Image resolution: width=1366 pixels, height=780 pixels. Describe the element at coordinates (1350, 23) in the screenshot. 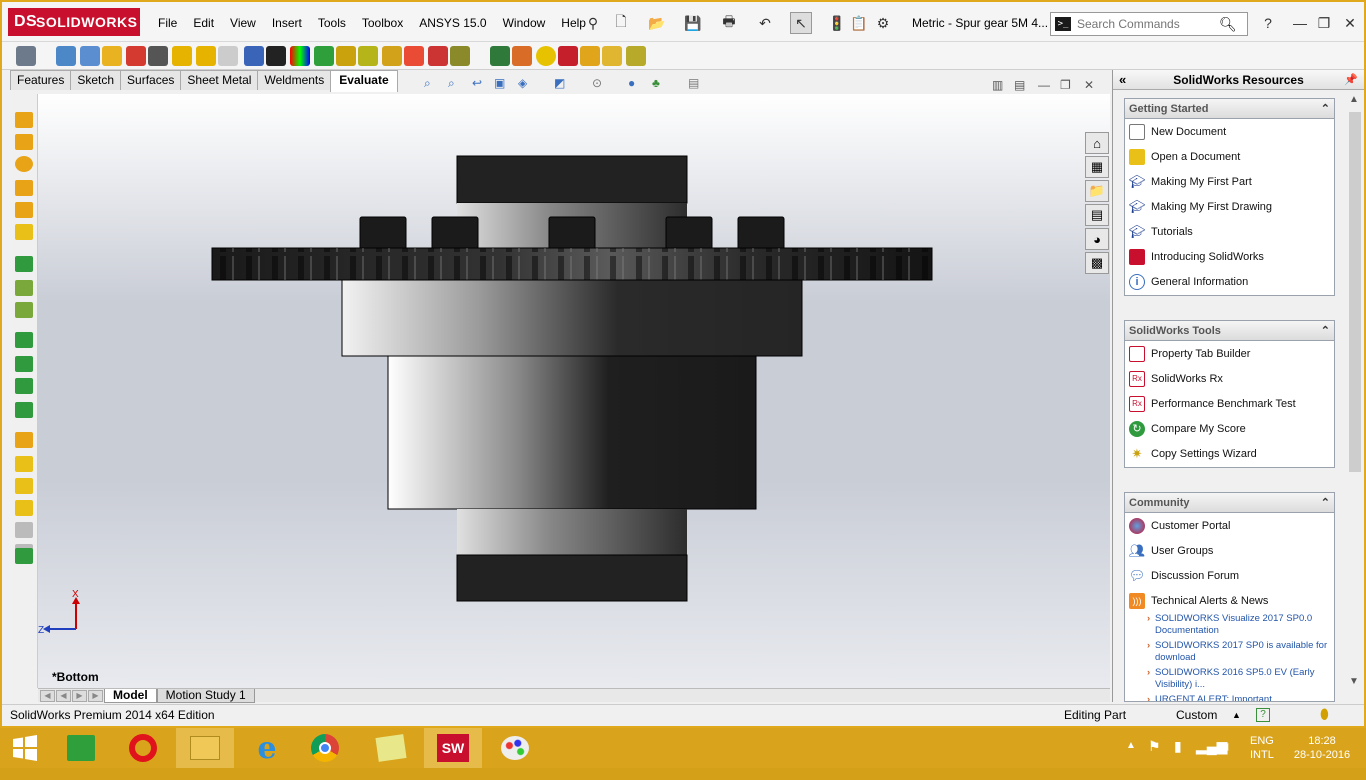

I see `close-button: ✕` at that location.